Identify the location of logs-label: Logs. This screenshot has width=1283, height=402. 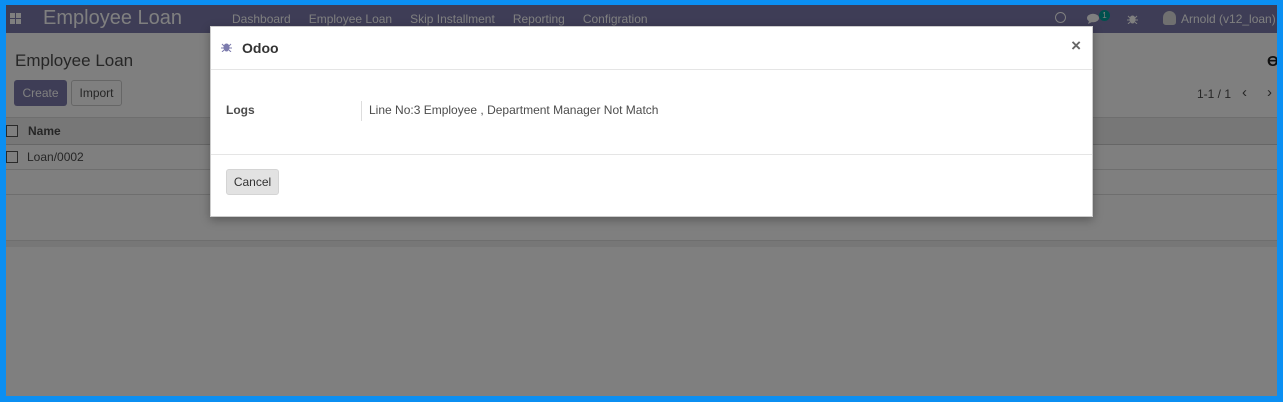
(240, 110).